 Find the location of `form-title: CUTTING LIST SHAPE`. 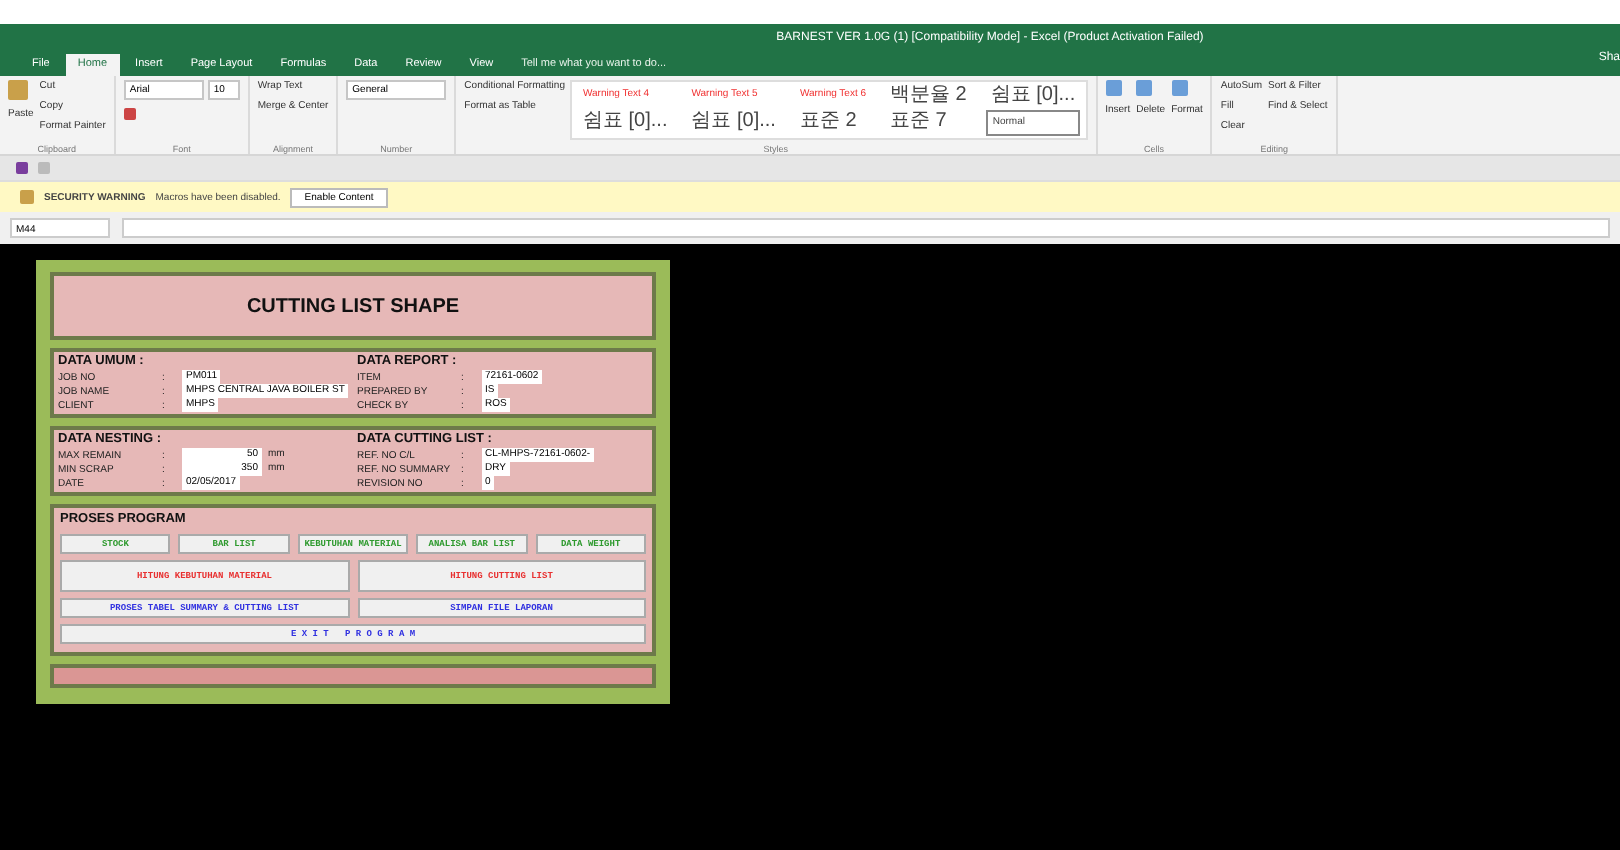

form-title: CUTTING LIST SHAPE is located at coordinates (353, 306).